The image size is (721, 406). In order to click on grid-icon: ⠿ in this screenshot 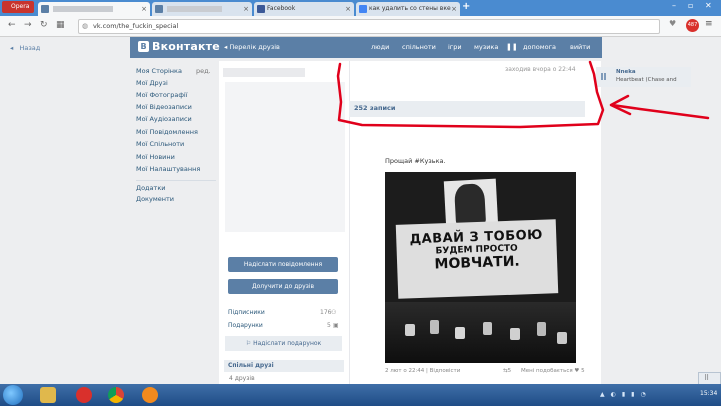, I will do `click(707, 378)`.